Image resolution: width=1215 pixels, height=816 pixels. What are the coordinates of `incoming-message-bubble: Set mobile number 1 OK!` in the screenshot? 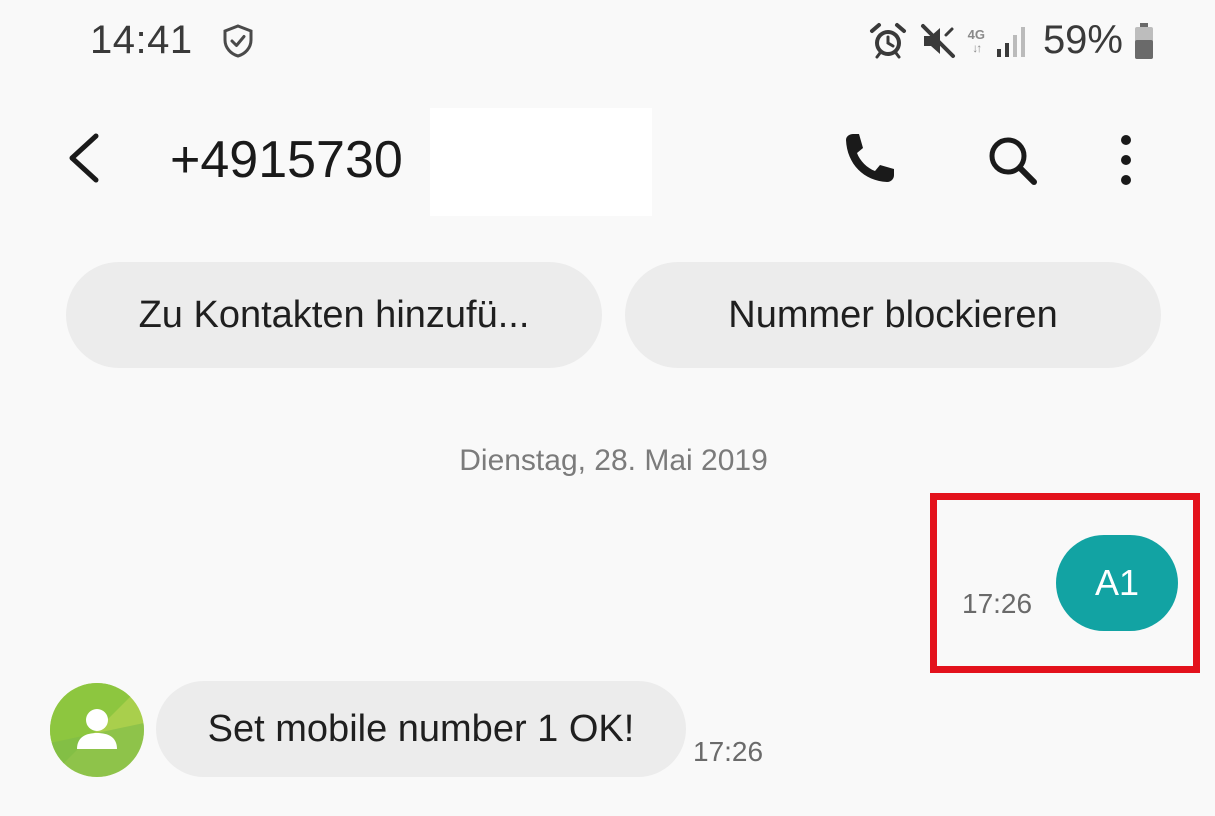 It's located at (421, 729).